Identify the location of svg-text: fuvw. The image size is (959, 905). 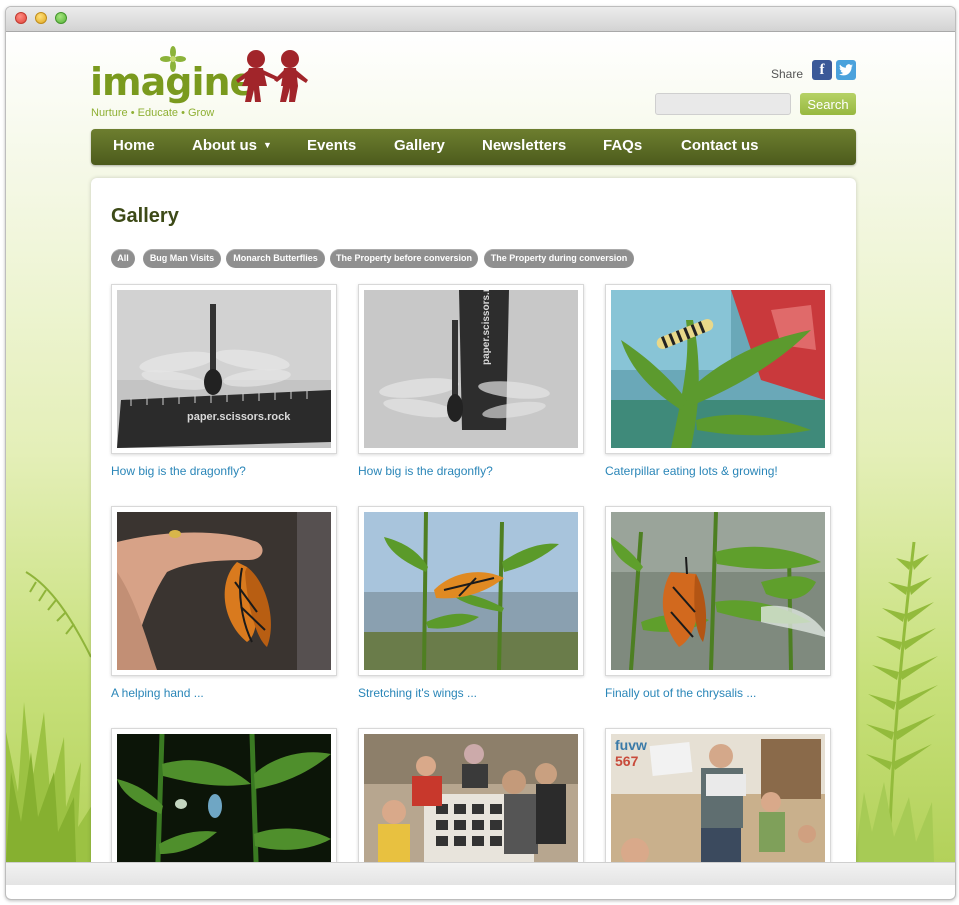
(631, 745).